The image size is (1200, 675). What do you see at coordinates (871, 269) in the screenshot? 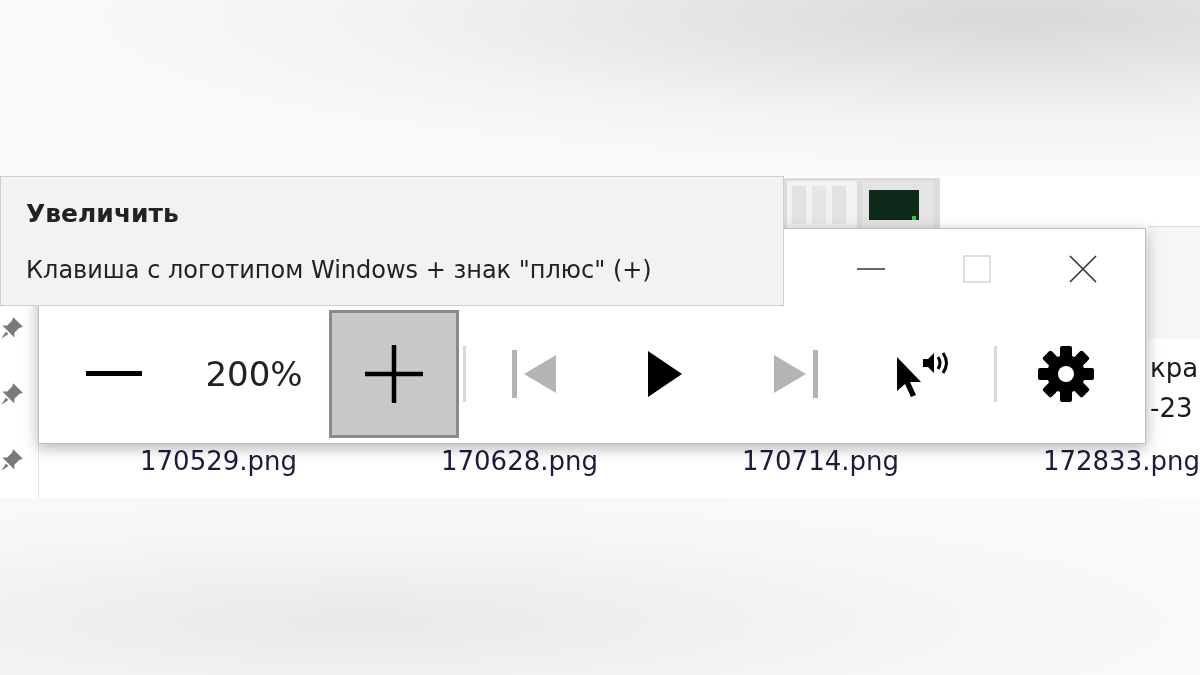
I see `minimize-icon` at bounding box center [871, 269].